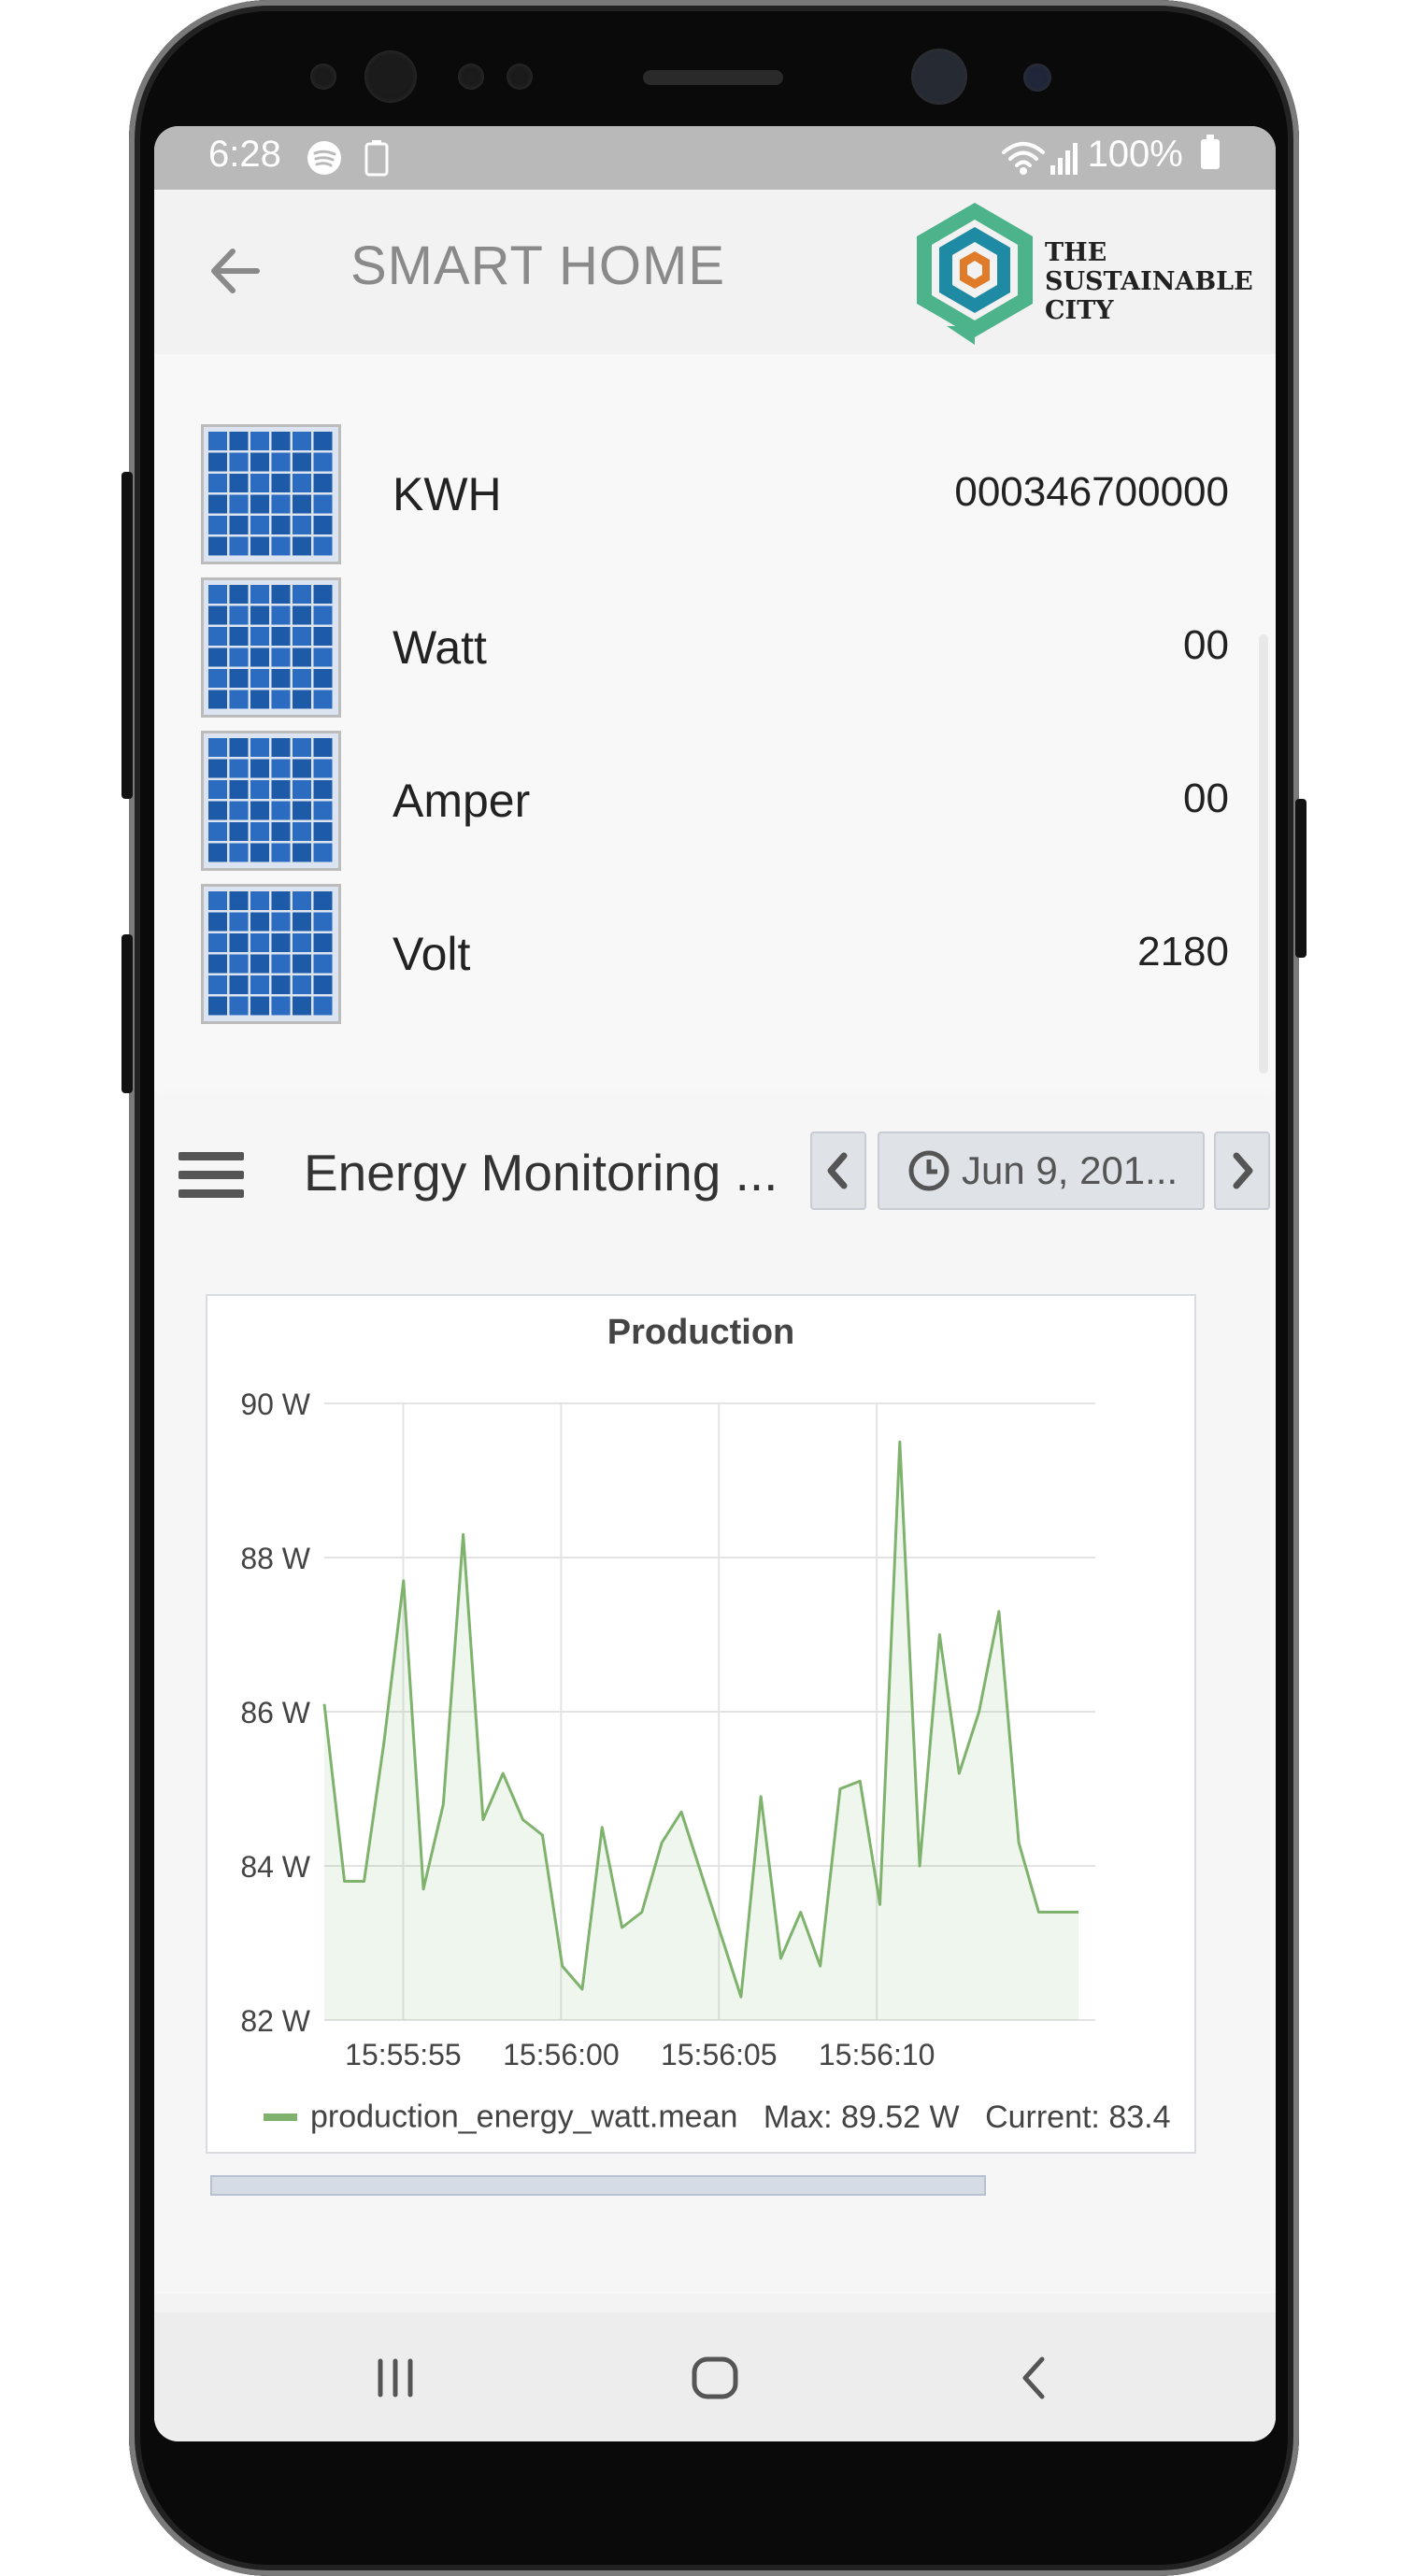  Describe the element at coordinates (1076, 252) in the screenshot. I see `logo-text-line-1: THE` at that location.